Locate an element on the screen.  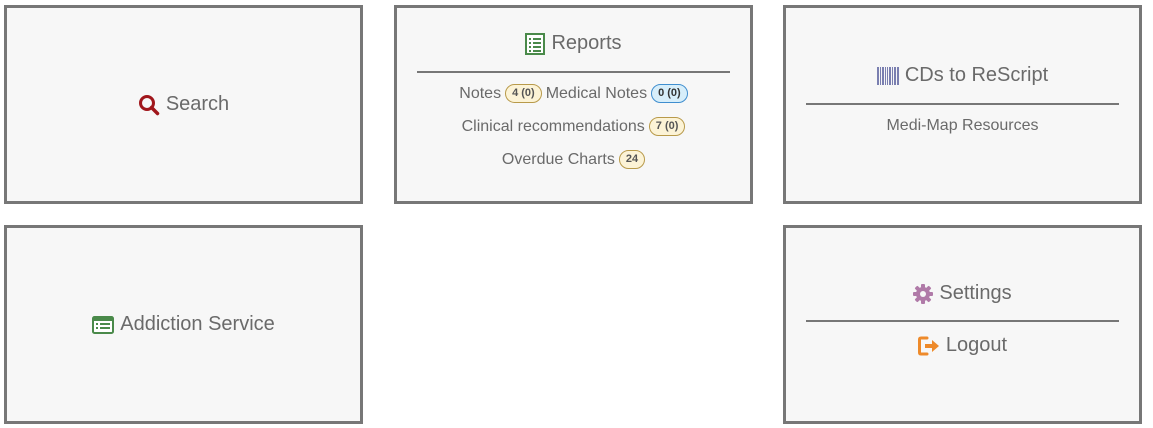
search-link: Search is located at coordinates (183, 104).